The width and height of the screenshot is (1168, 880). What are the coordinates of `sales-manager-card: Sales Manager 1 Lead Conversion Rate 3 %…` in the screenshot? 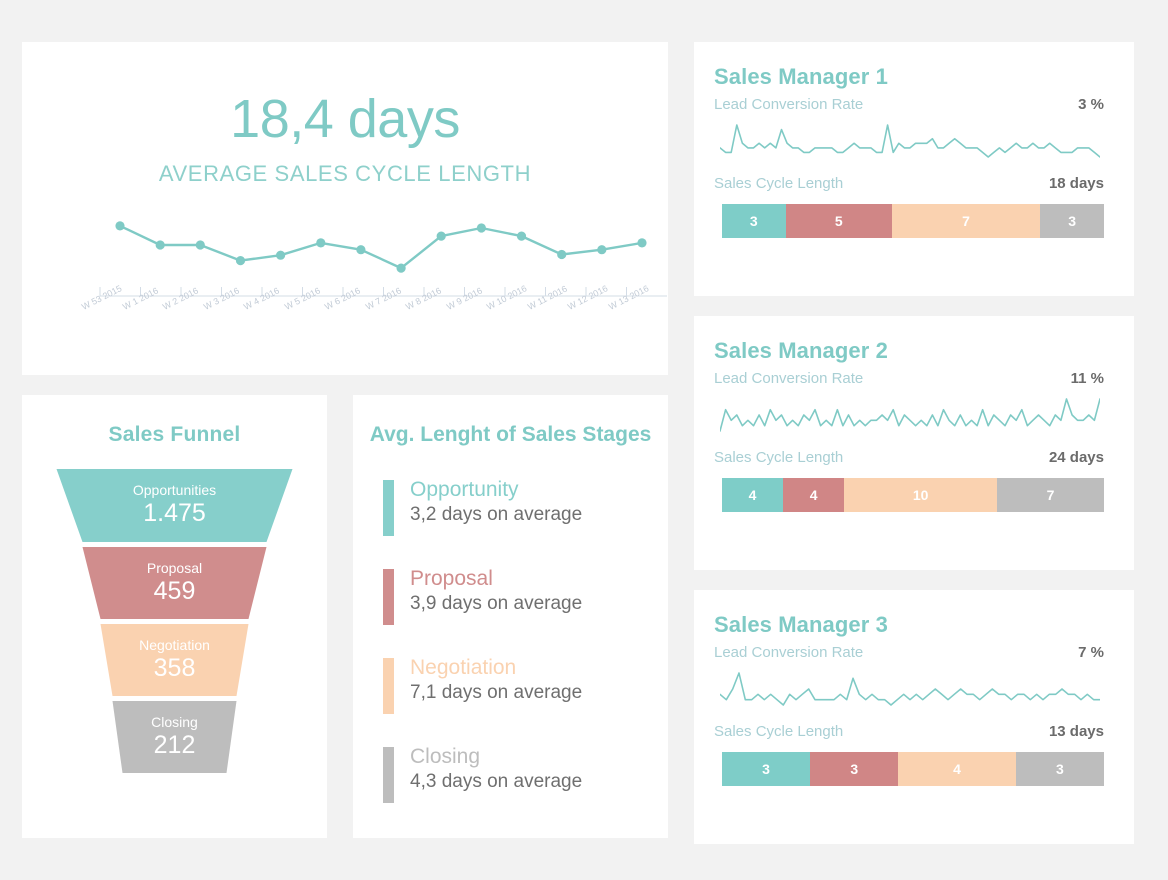 It's located at (914, 169).